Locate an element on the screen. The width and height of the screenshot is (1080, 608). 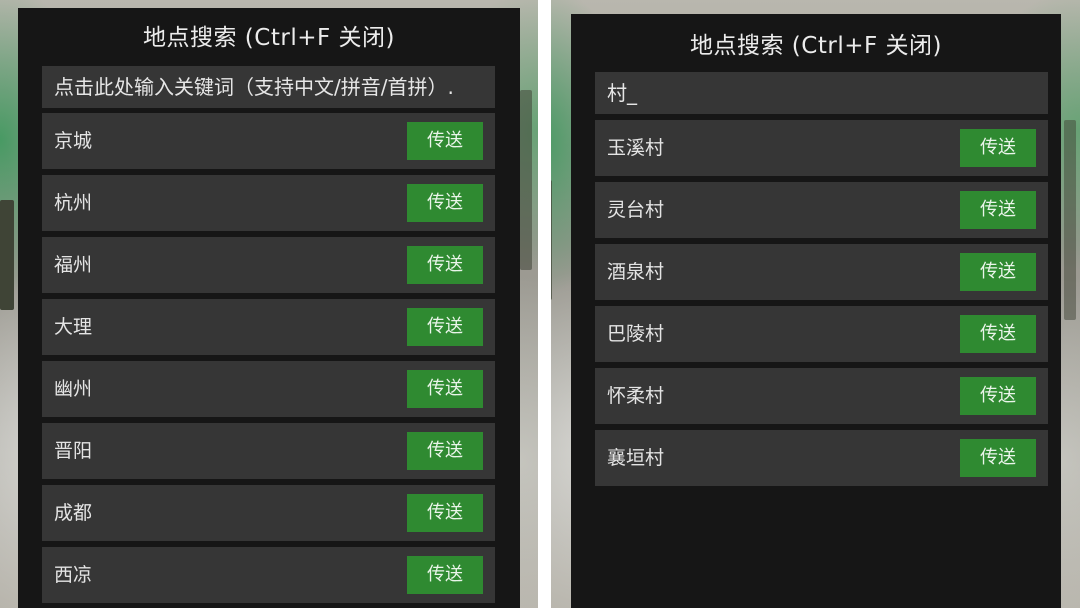
location-name: 西凉 is located at coordinates (73, 575).